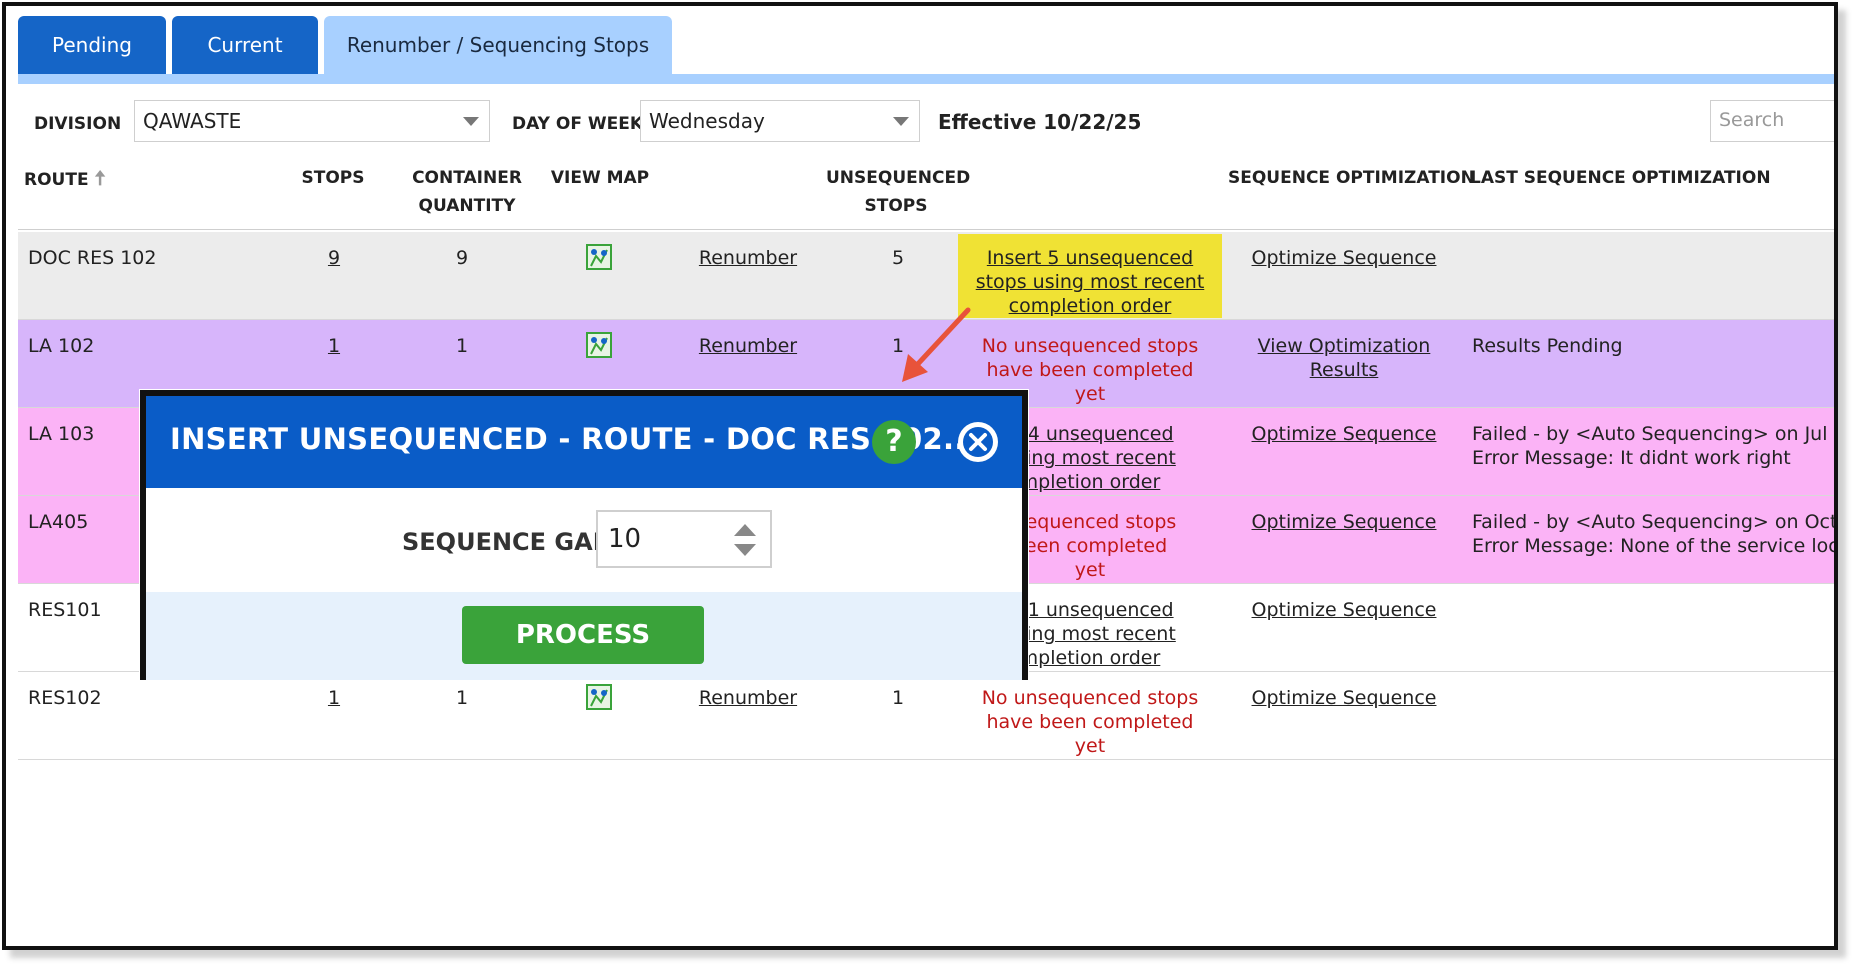 This screenshot has height=972, width=1860. I want to click on column-last-sequence-optimization: LAST SEQUENCE OPTIMIZATION, so click(1620, 178).